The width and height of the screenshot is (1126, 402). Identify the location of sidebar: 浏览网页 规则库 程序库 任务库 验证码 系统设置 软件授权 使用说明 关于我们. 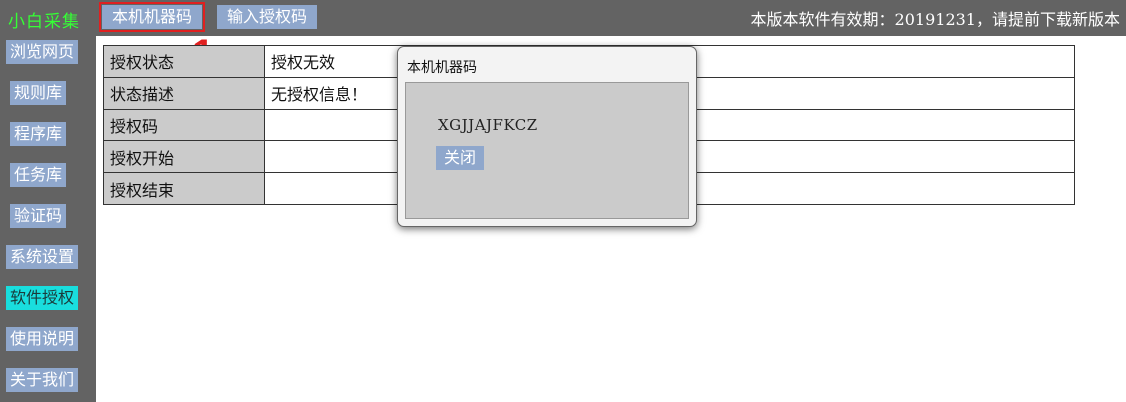
(48, 219).